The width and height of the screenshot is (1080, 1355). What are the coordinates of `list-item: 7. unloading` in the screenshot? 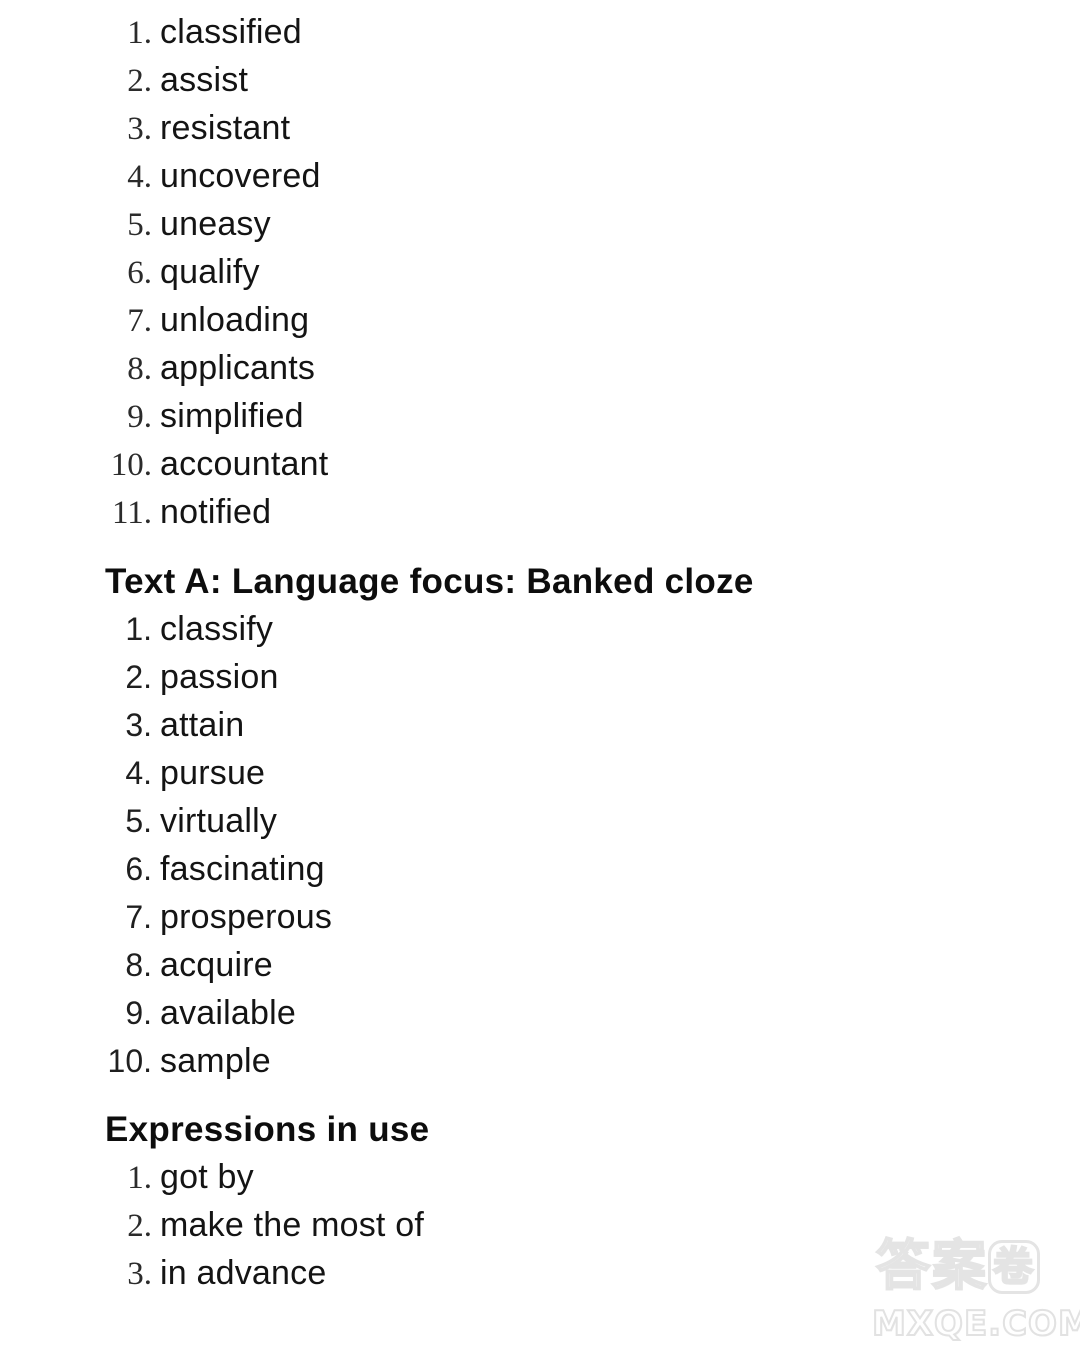 It's located at (164, 320).